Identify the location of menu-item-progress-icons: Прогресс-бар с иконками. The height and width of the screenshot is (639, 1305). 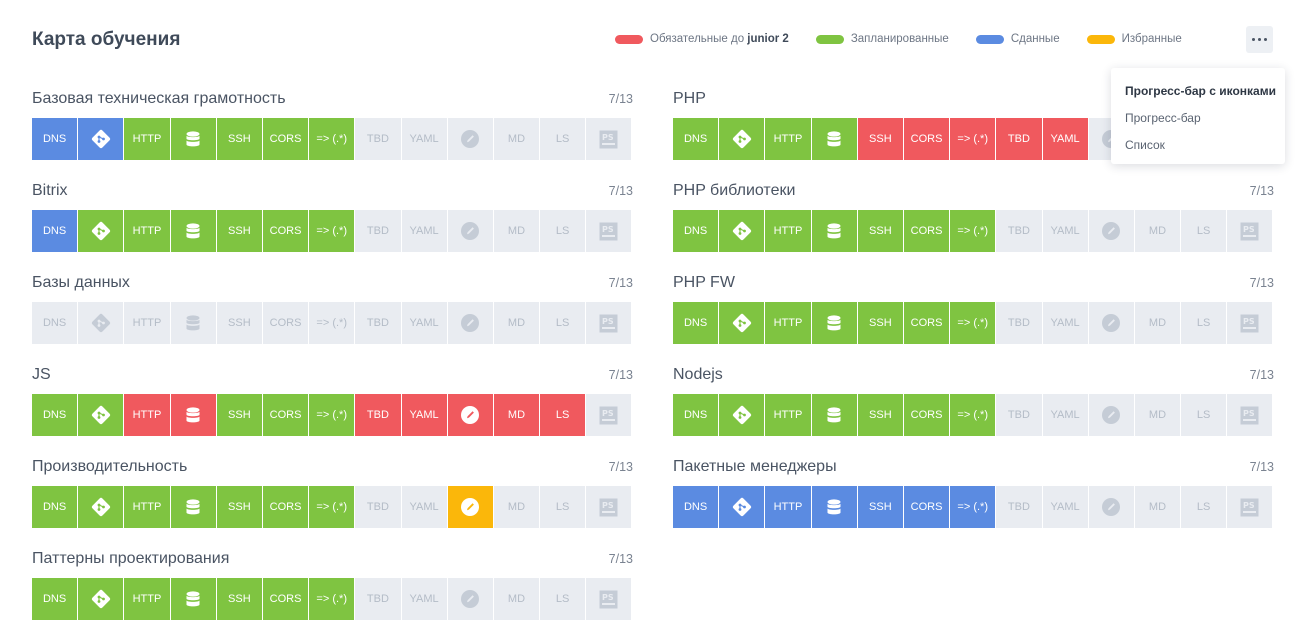
(1198, 91).